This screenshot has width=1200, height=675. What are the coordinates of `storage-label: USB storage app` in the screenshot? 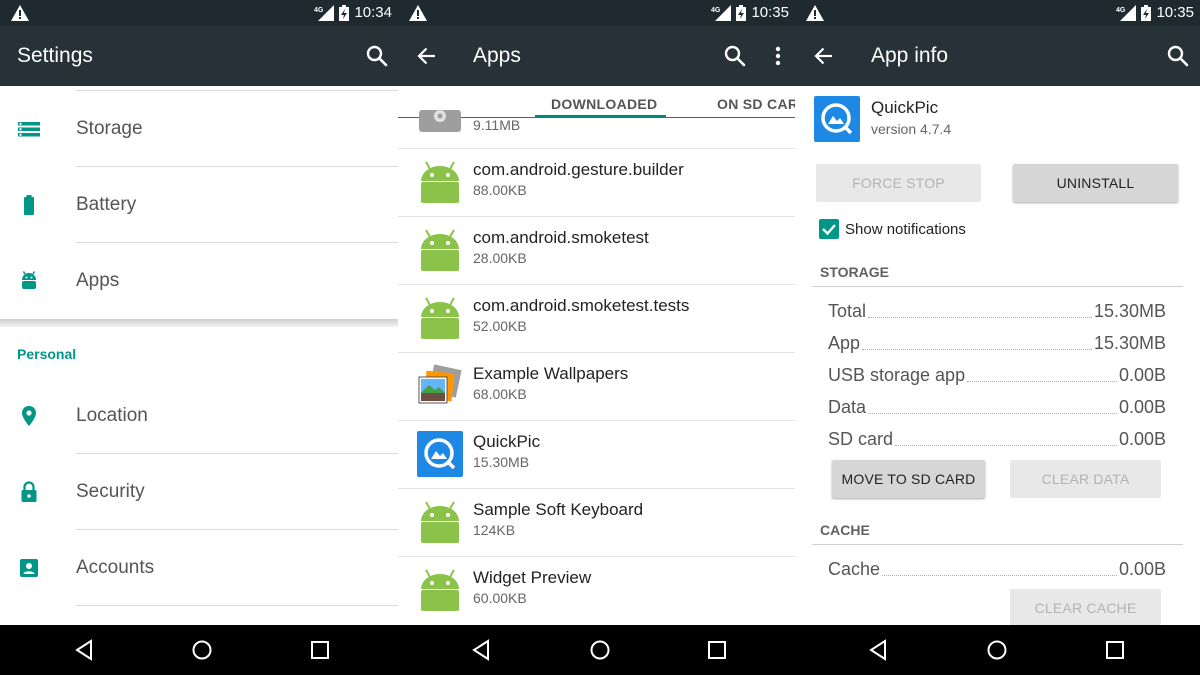 It's located at (897, 375).